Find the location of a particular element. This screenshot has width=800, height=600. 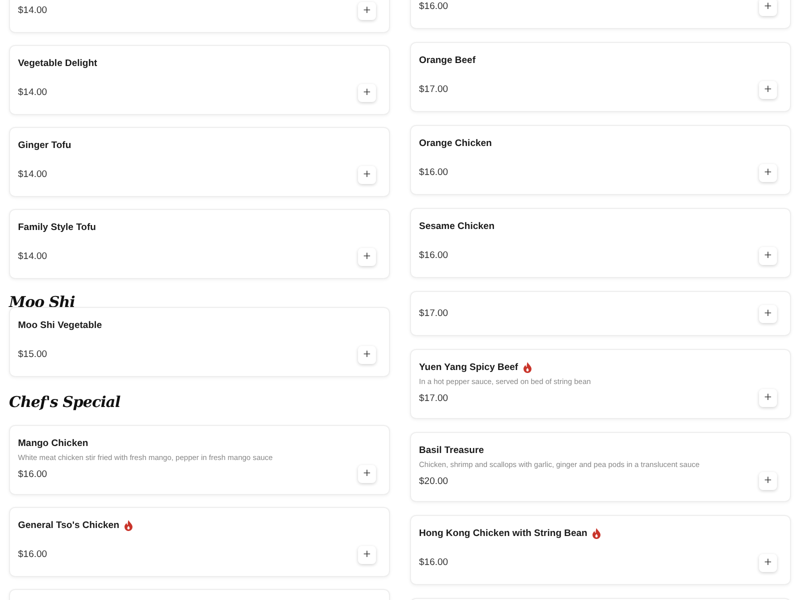

item-name: Yuen Yang Spicy Beef is located at coordinates (468, 367).